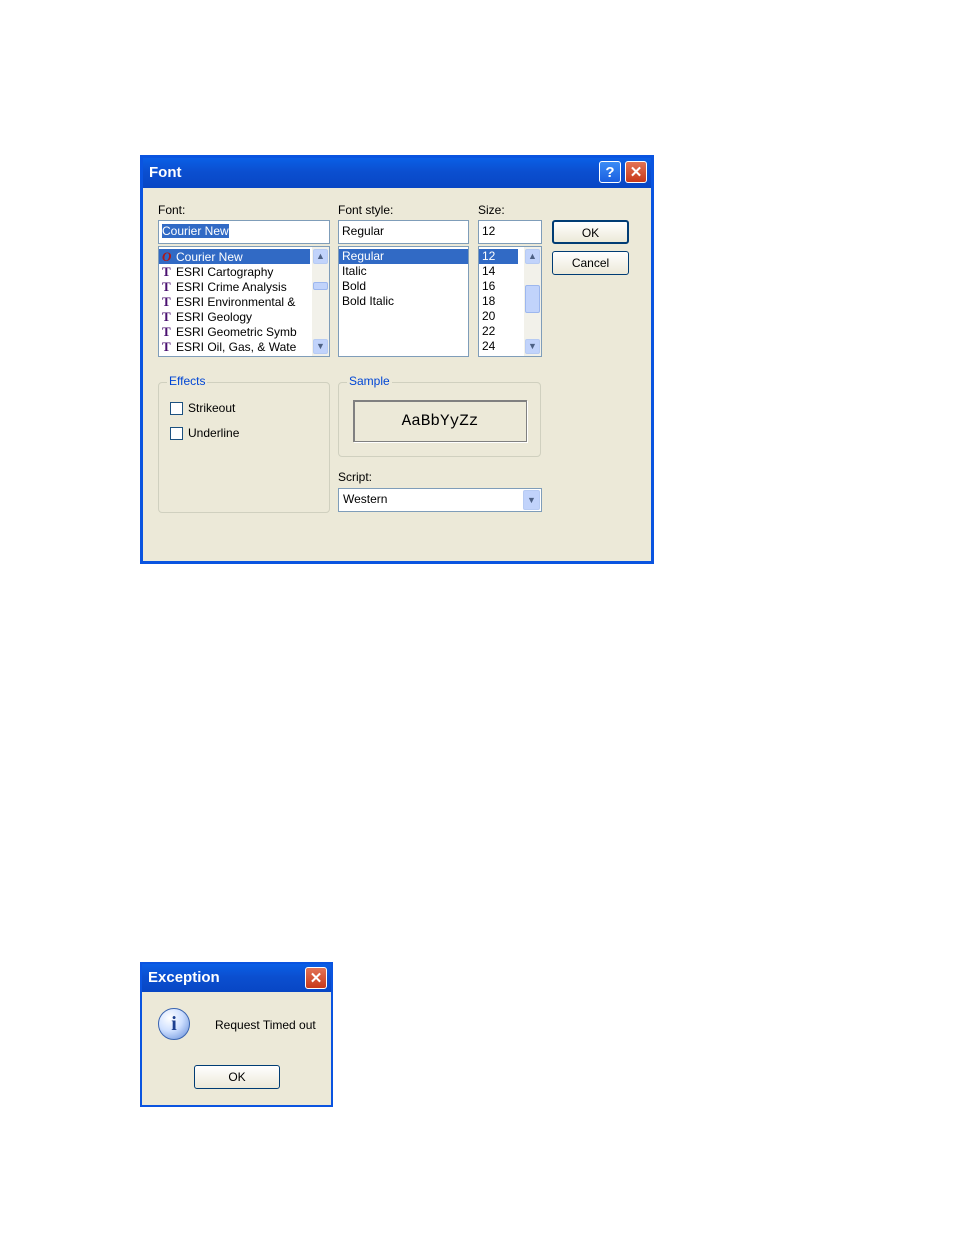  I want to click on font-list-item: T ESRI Geometric Symb, so click(234, 331).